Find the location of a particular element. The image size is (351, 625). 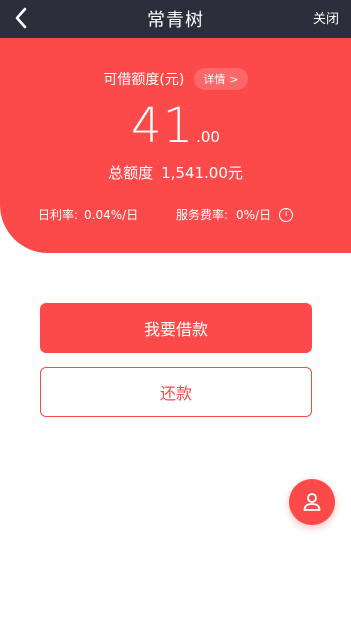

total-credit: 总额度 1,541.00元 is located at coordinates (175, 172).